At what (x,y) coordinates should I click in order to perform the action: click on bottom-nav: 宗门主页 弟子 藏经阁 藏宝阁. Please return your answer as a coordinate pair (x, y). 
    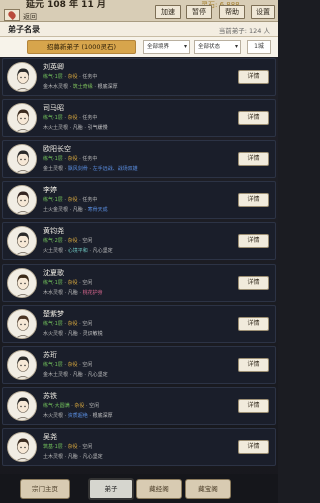
    Looking at the image, I should click on (139, 488).